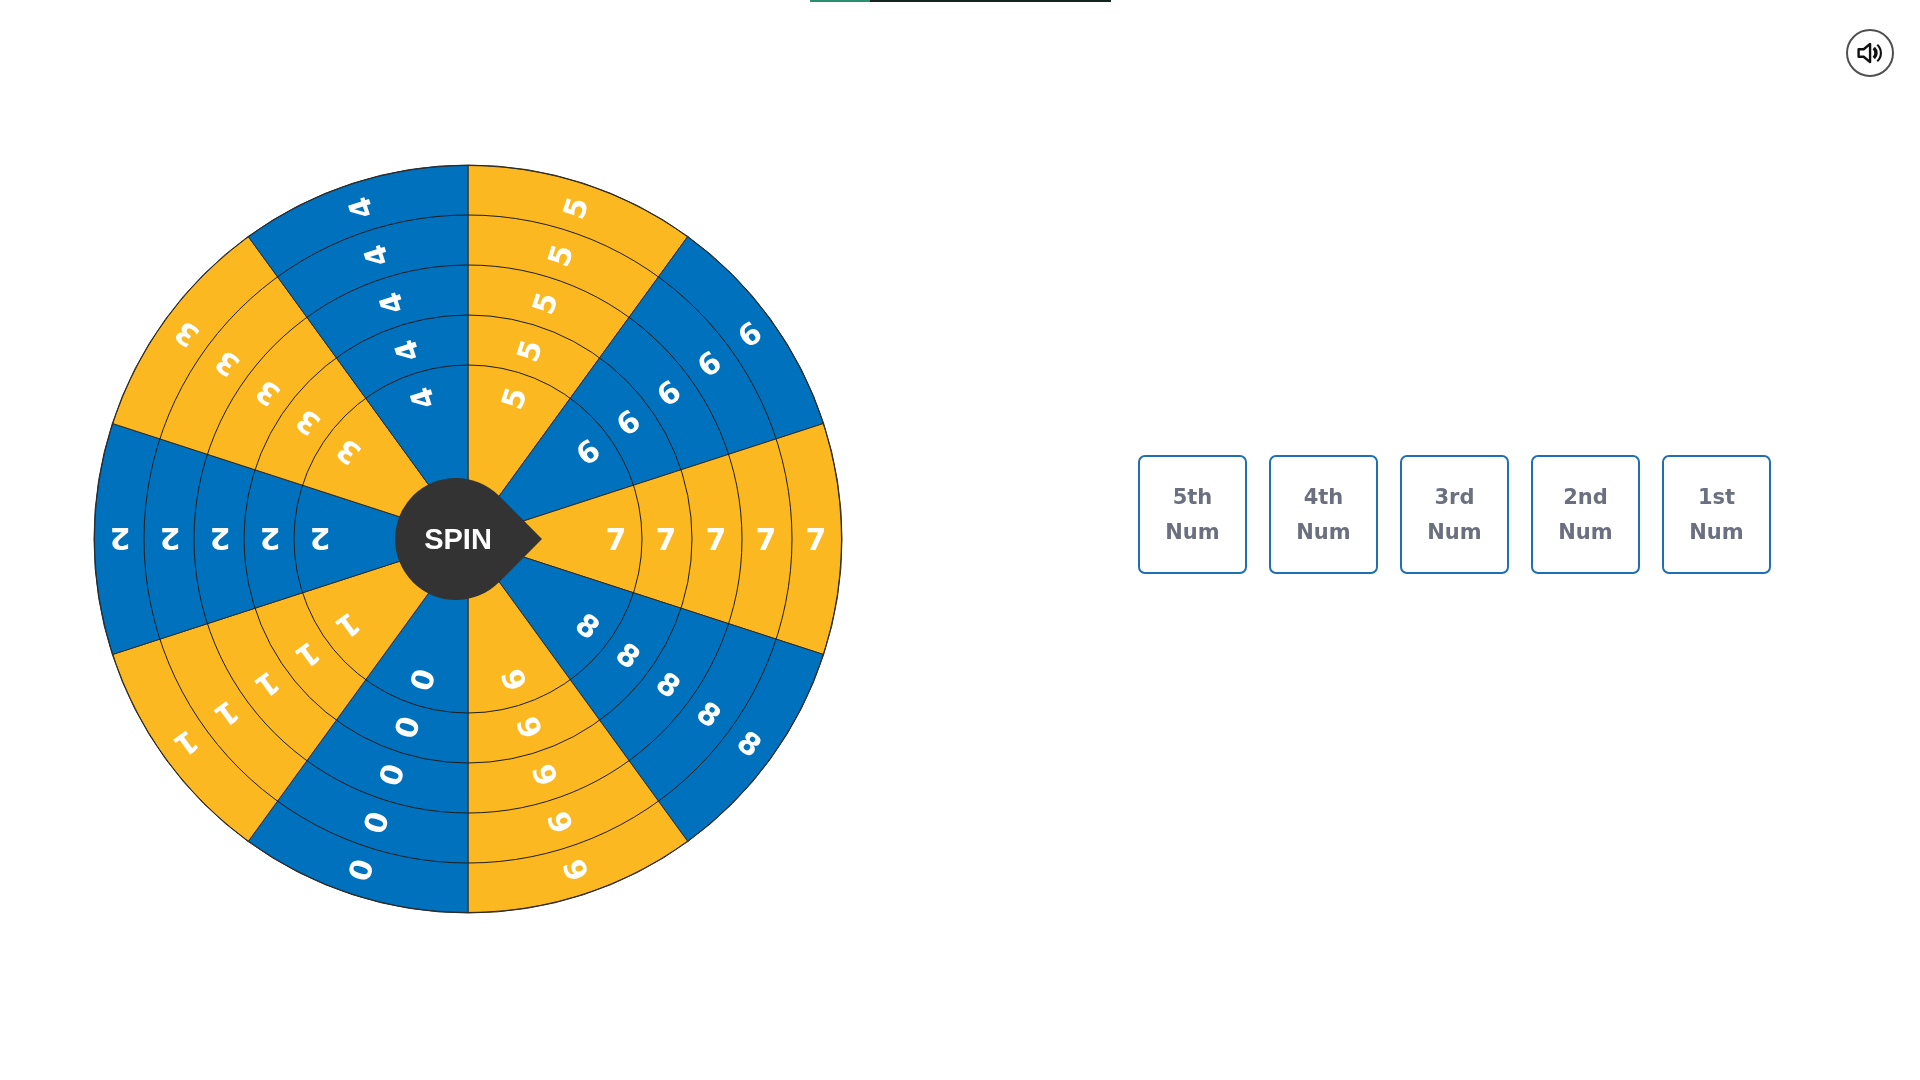 The width and height of the screenshot is (1920, 1080). What do you see at coordinates (468, 539) in the screenshot?
I see `spin-button: SPIN` at bounding box center [468, 539].